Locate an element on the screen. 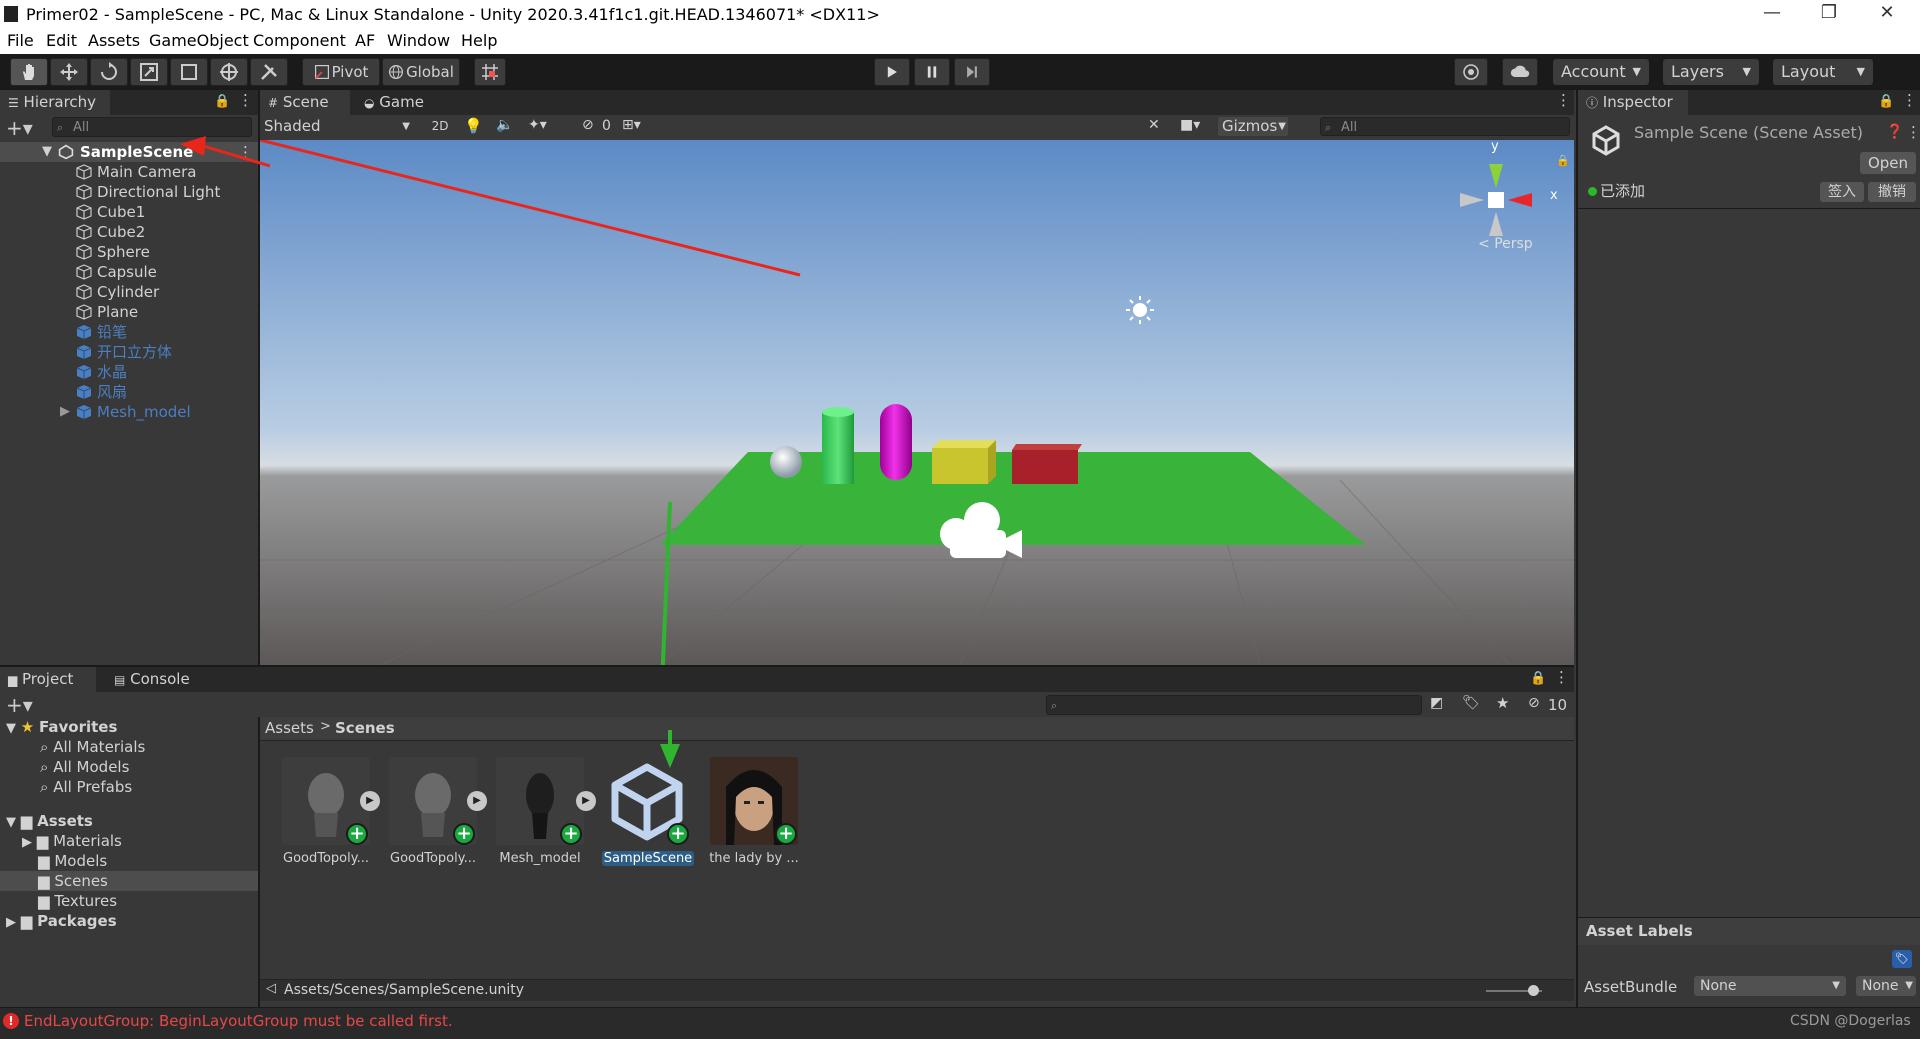 The image size is (1929, 1039). tab-project: ▆ Project is located at coordinates (48, 679).